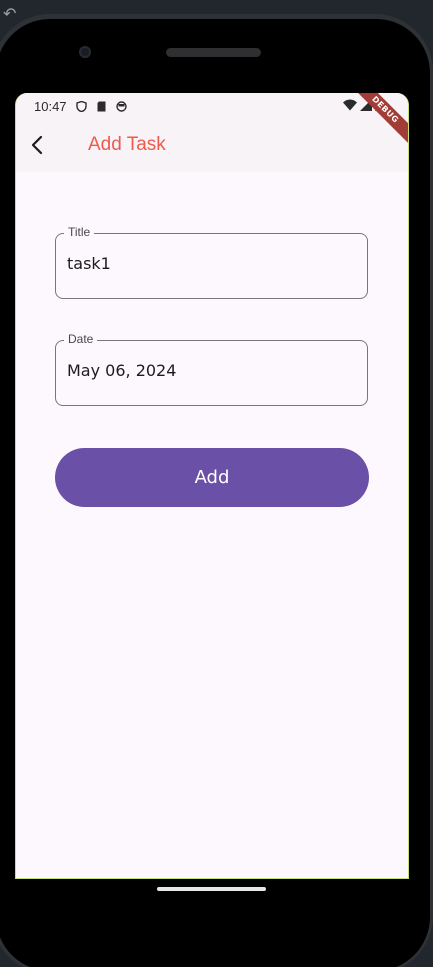 Image resolution: width=433 pixels, height=967 pixels. What do you see at coordinates (213, 52) in the screenshot?
I see `earpiece-speaker` at bounding box center [213, 52].